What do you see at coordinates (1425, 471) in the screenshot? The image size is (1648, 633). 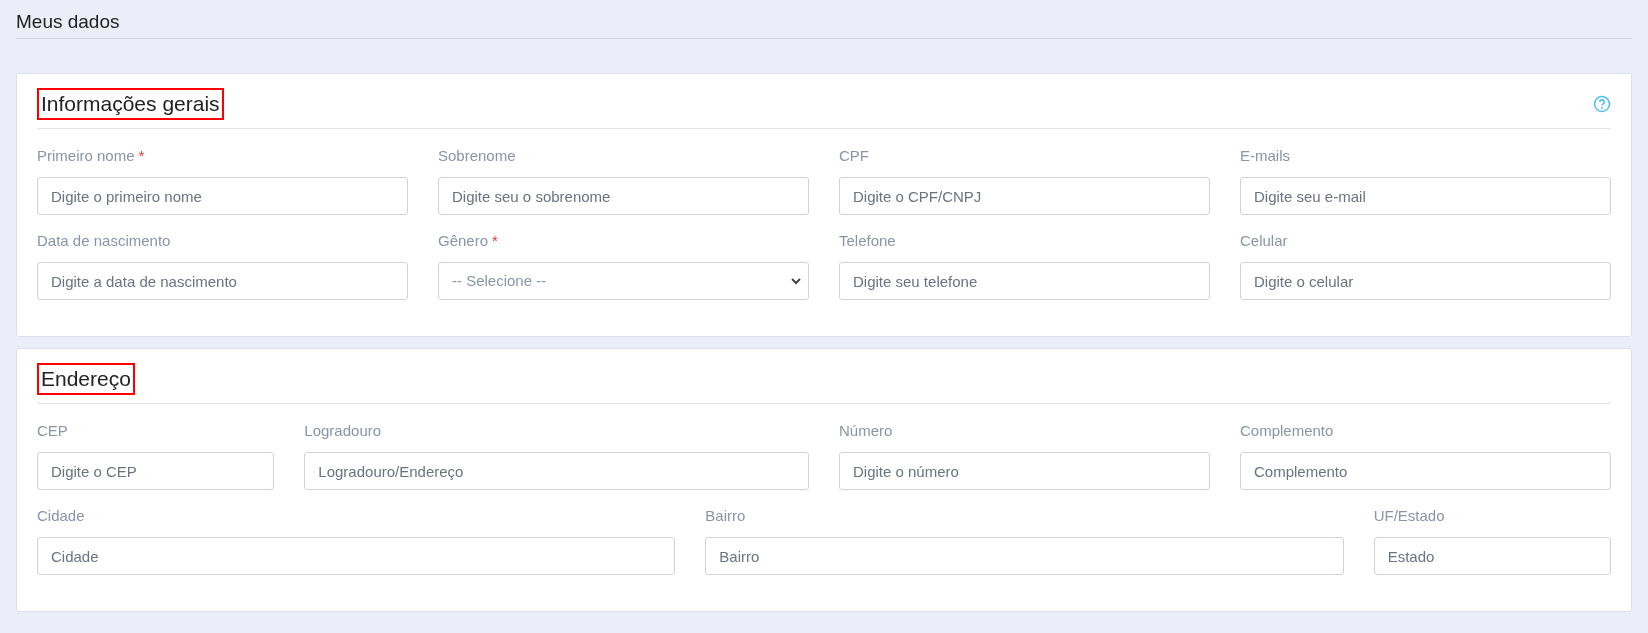 I see `input-field: Complemento` at bounding box center [1425, 471].